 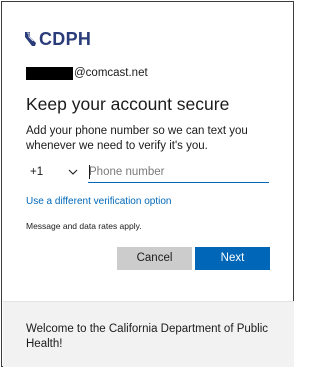 What do you see at coordinates (54, 172) in the screenshot?
I see `country-code-select: +1` at bounding box center [54, 172].